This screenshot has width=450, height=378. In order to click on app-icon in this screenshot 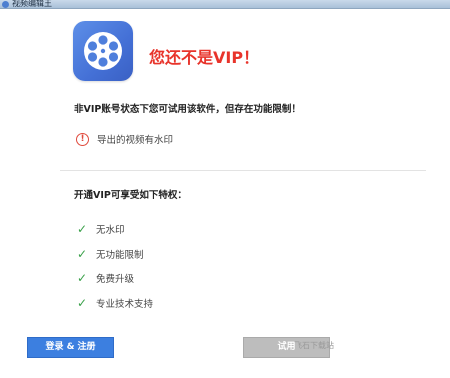, I will do `click(5, 4)`.